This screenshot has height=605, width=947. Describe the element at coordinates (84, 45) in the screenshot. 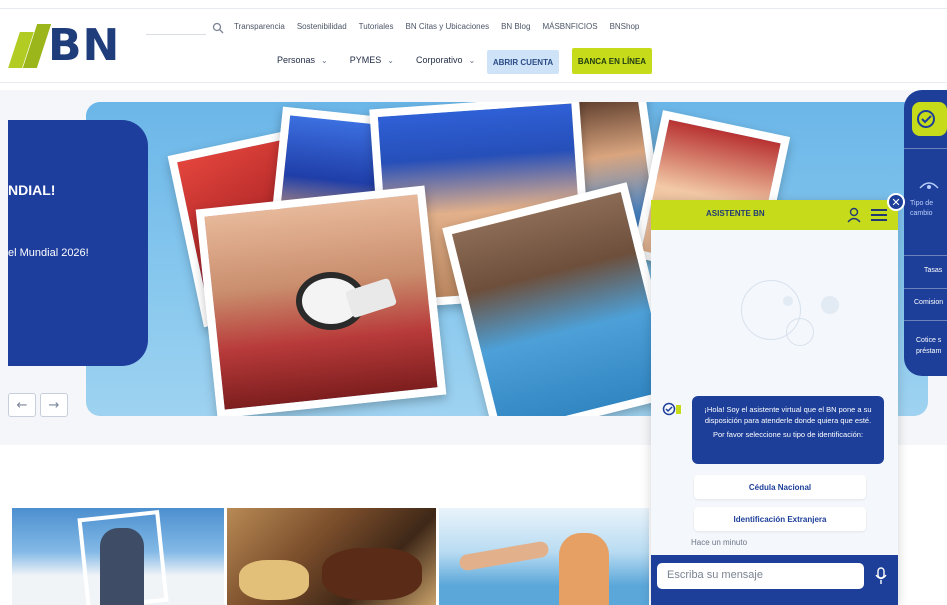

I see `logo-text: BN` at that location.